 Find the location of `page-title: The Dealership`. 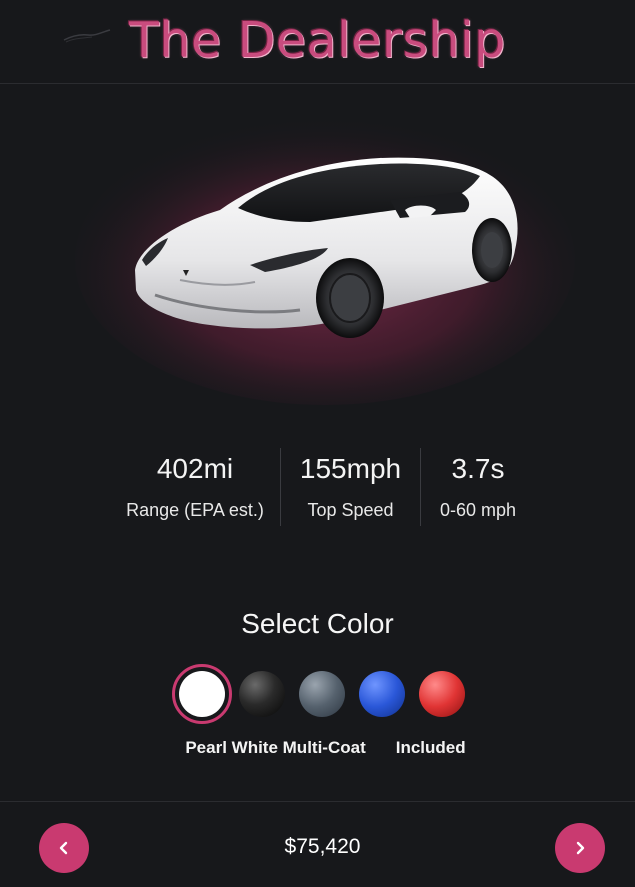

page-title: The Dealership is located at coordinates (317, 40).